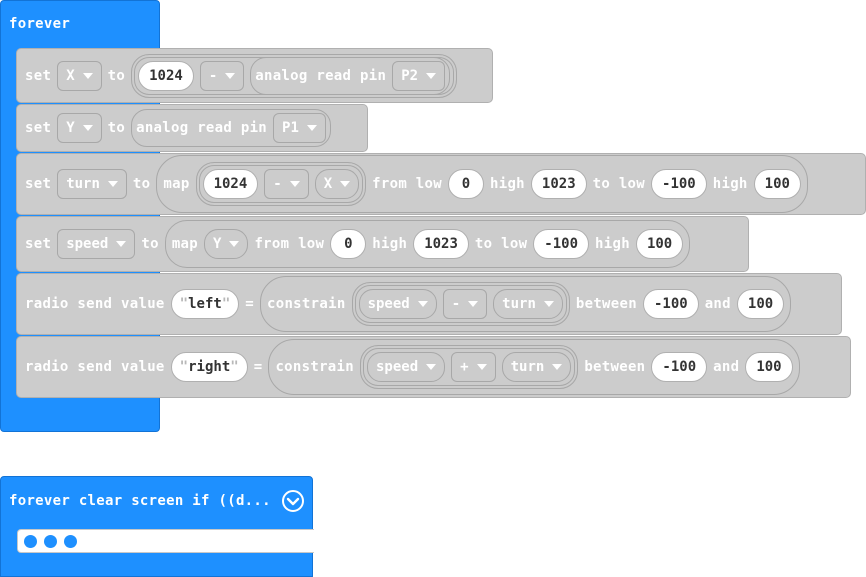 This screenshot has height=577, width=866. What do you see at coordinates (205, 304) in the screenshot?
I see `string-slot-left: " left "` at bounding box center [205, 304].